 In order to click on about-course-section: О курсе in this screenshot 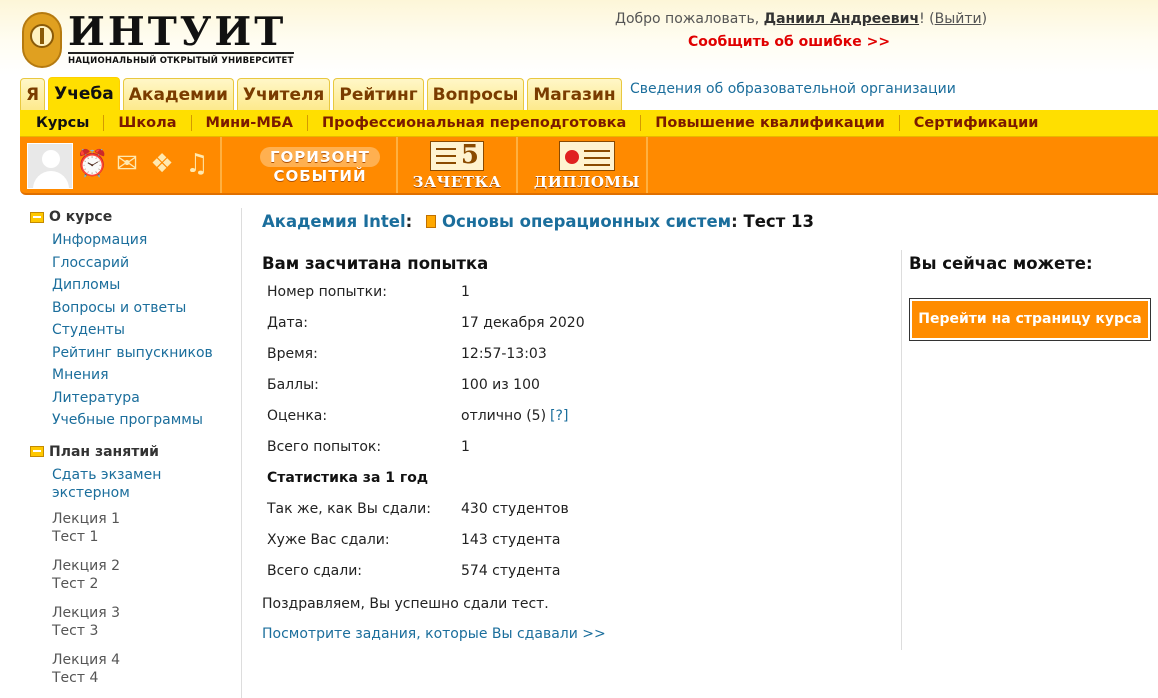, I will do `click(127, 217)`.